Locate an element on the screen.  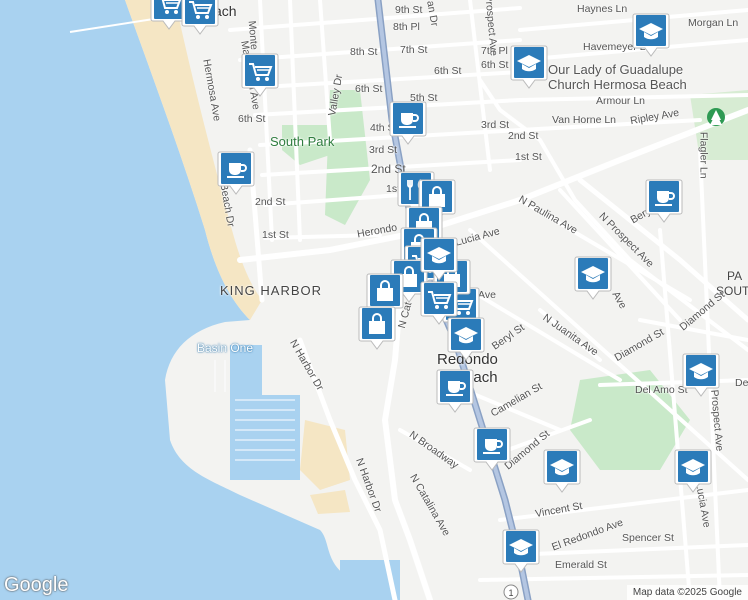
area-label-1: PA is located at coordinates (735, 276).